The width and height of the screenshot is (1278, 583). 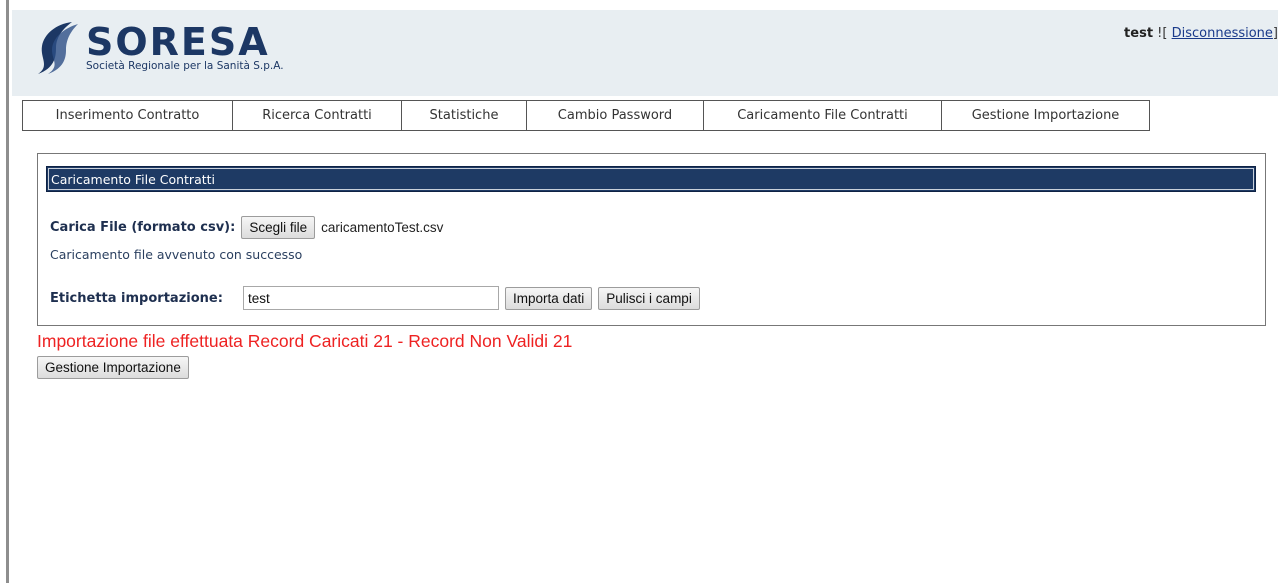 What do you see at coordinates (649, 298) in the screenshot?
I see `clear-fields-button: Pulisci i campi` at bounding box center [649, 298].